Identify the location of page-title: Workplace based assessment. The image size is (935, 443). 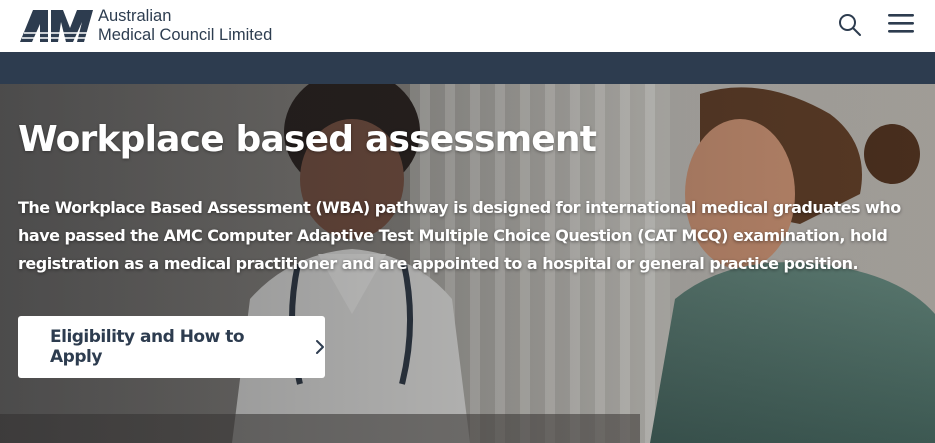
(307, 139).